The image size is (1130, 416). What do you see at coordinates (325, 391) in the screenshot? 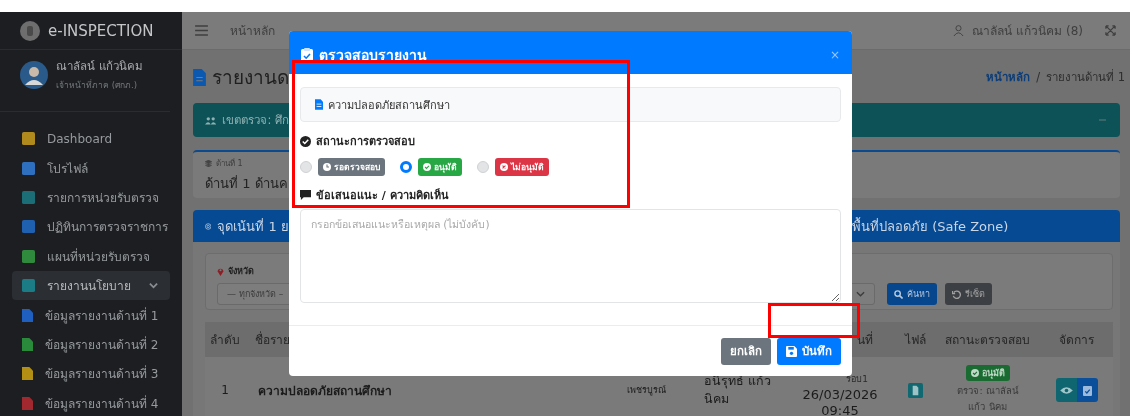
I see `table-cell-text: ความปลอดภัยสถานศึกษา` at bounding box center [325, 391].